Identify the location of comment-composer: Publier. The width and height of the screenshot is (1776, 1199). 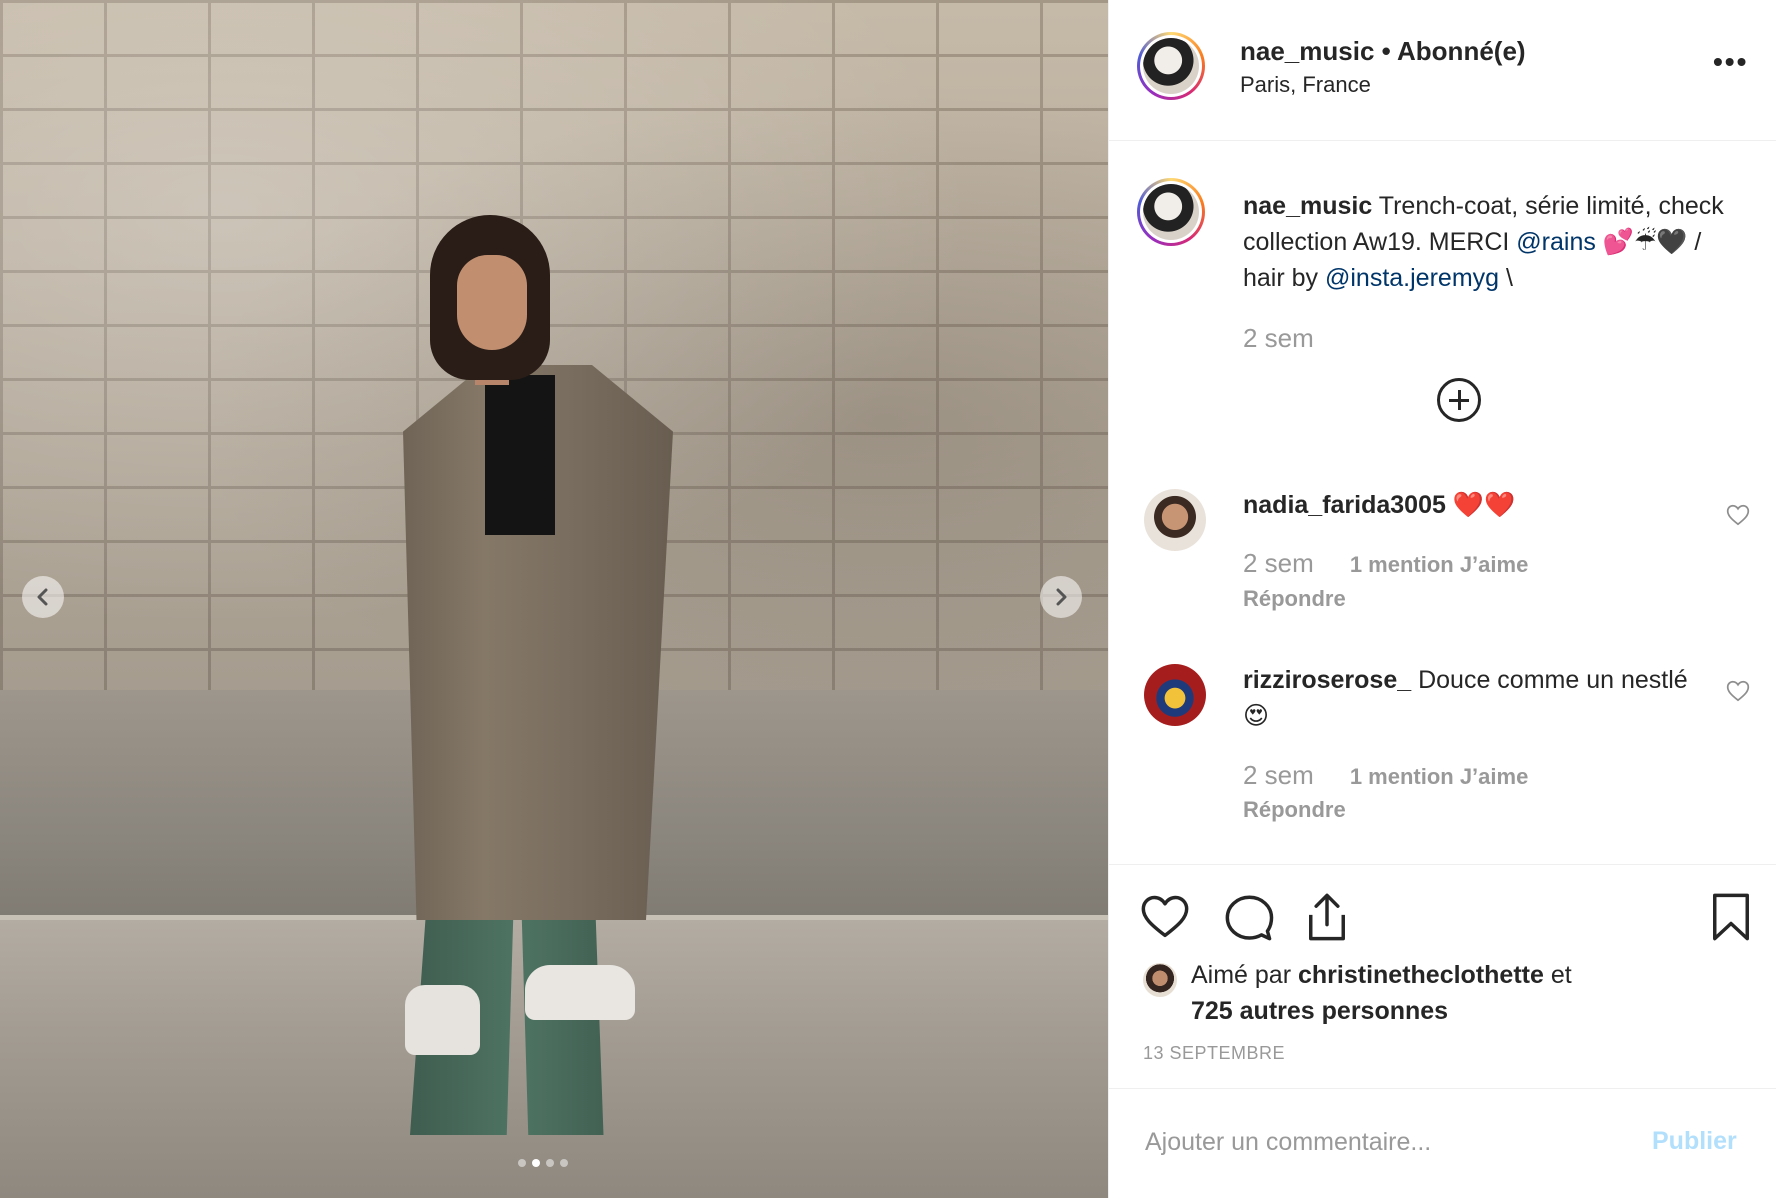
(1442, 1143).